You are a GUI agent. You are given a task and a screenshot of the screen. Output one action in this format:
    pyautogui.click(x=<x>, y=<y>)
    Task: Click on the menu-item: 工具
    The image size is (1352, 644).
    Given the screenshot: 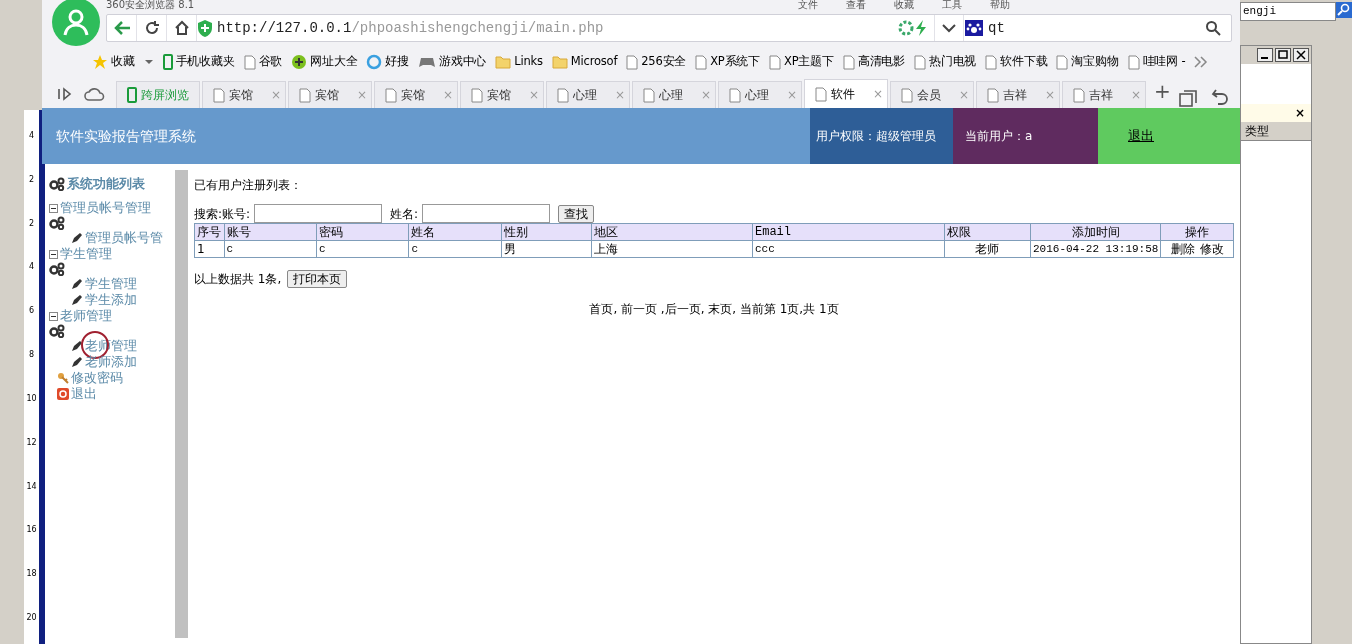 What is the action you would take?
    pyautogui.click(x=952, y=5)
    